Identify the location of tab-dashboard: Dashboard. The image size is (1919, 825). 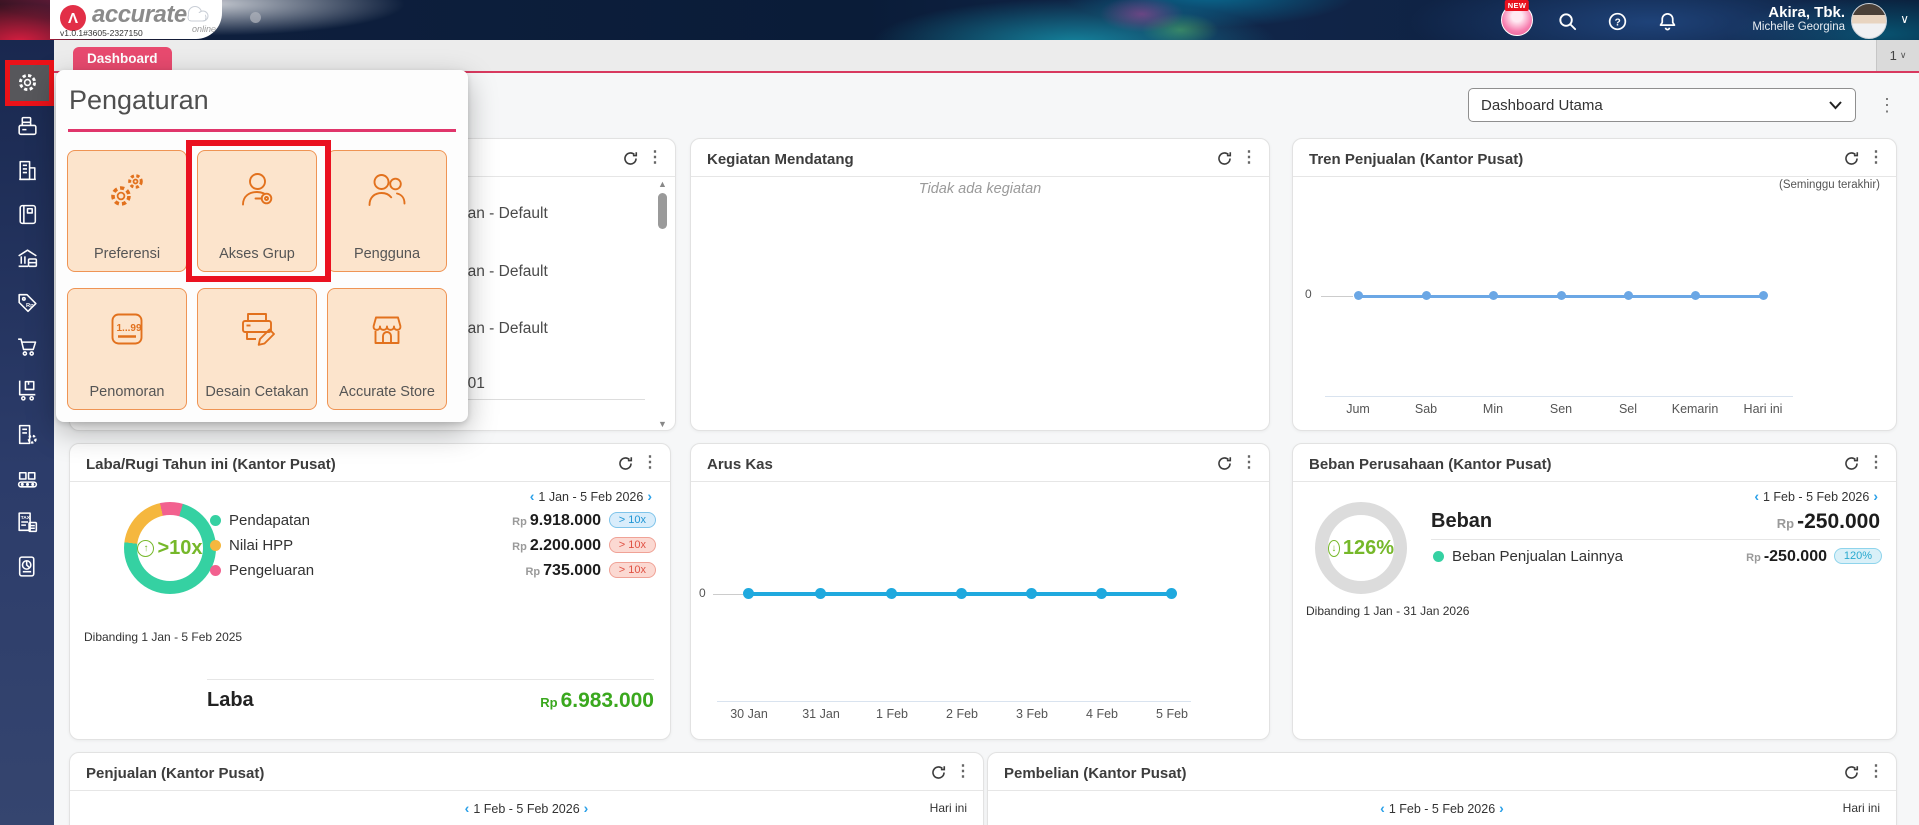
(122, 59).